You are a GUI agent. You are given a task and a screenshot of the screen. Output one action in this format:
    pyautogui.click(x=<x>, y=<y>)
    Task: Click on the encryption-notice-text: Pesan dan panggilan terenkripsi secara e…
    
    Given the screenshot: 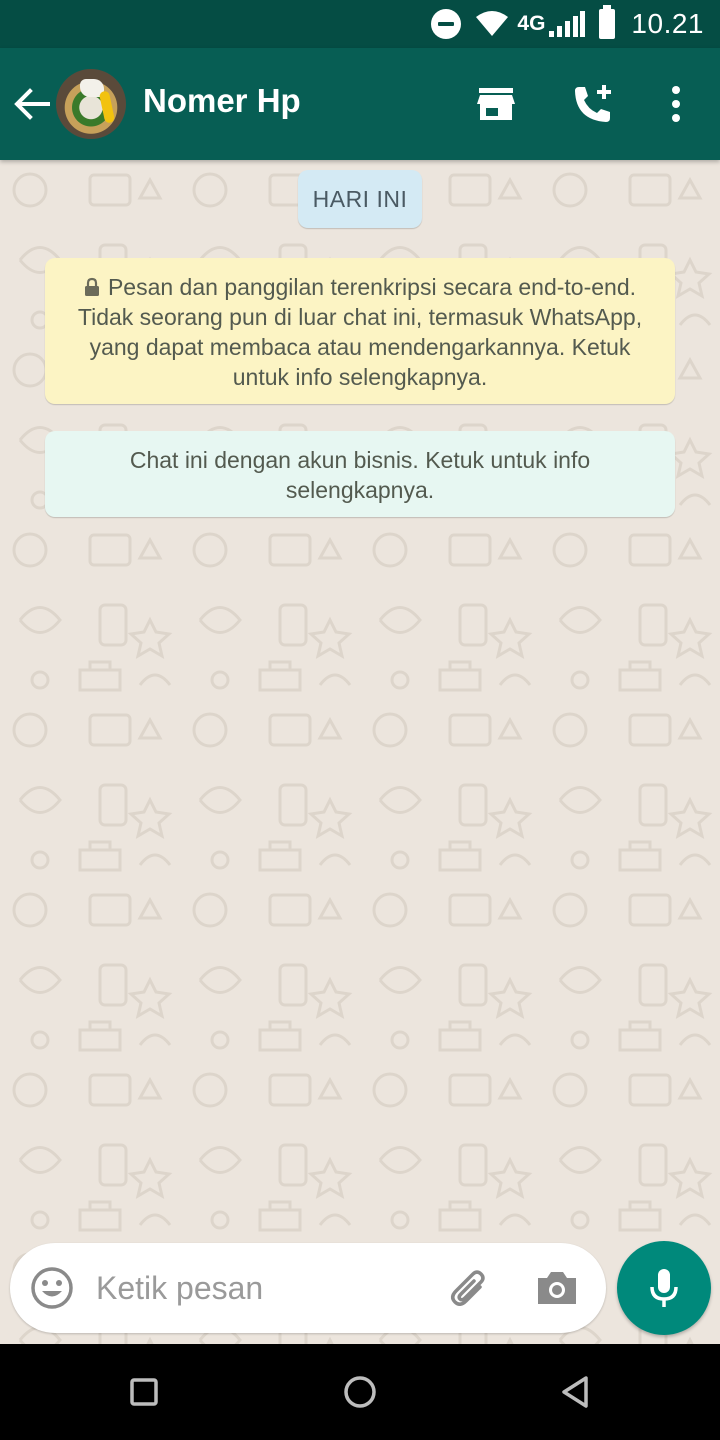 What is the action you would take?
    pyautogui.click(x=360, y=332)
    